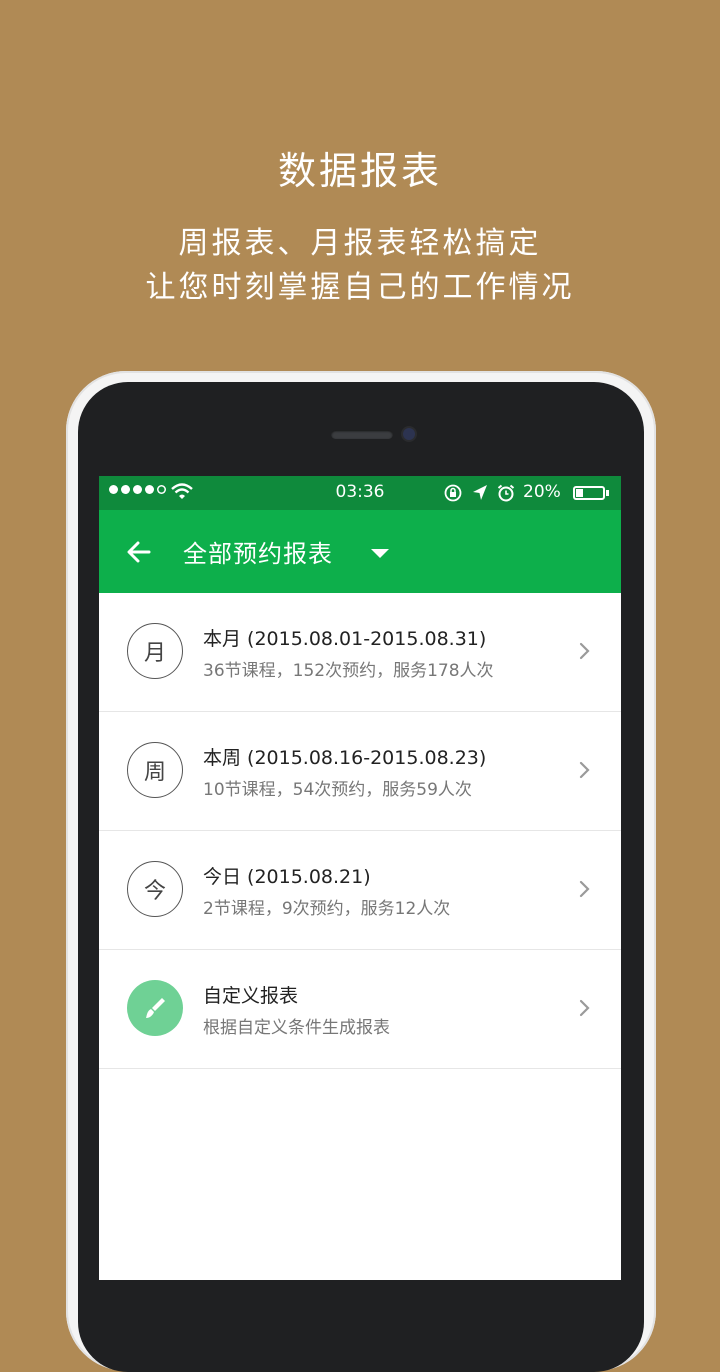 This screenshot has width=720, height=1372. What do you see at coordinates (296, 1028) in the screenshot?
I see `report-summary: 根据自定义条件生成报表` at bounding box center [296, 1028].